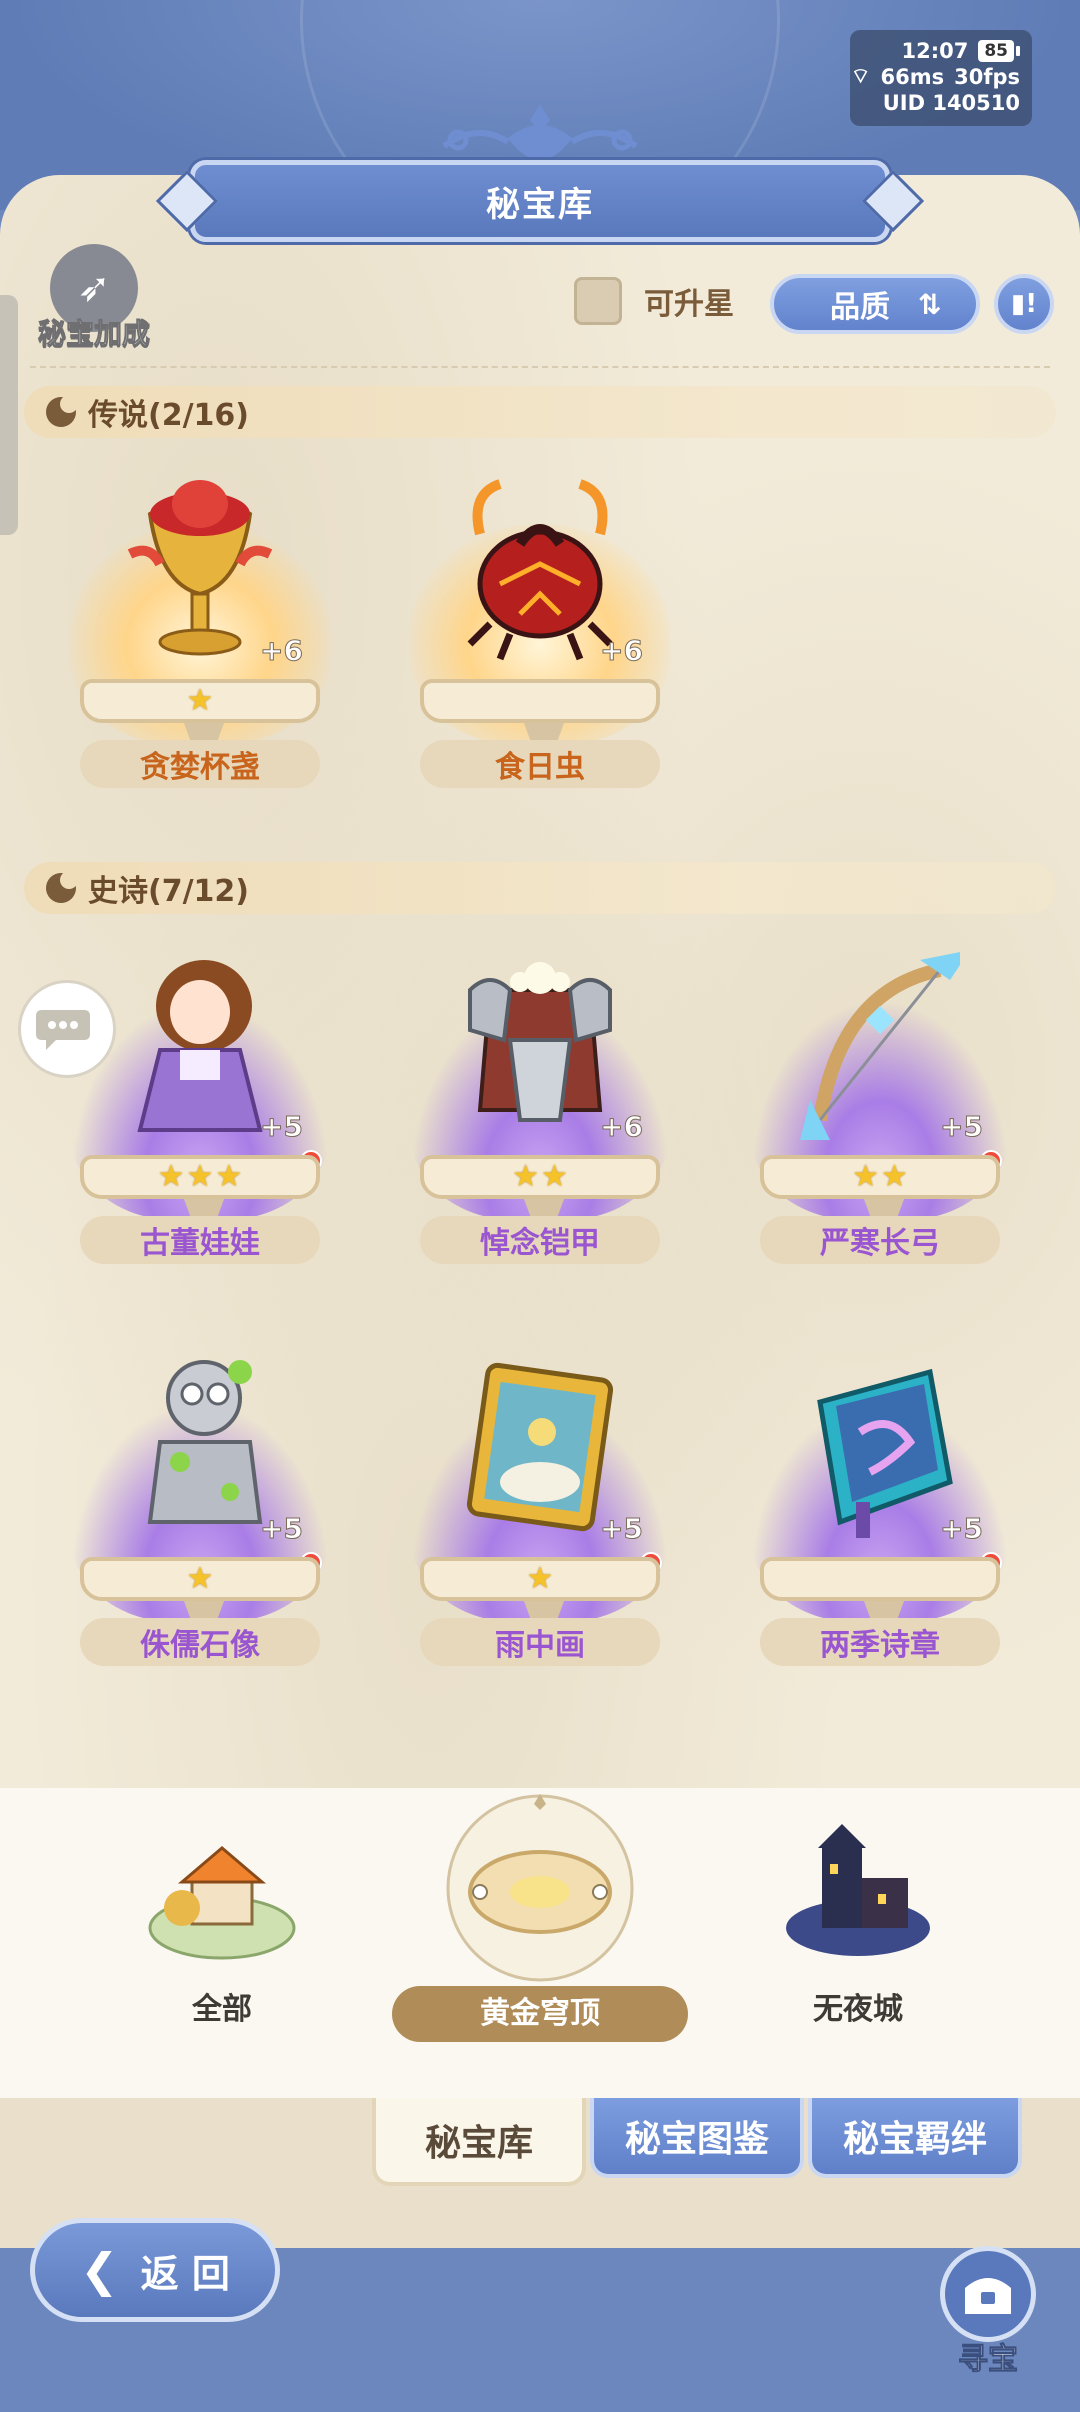  I want to click on section-epic-header: 史诗(7/12), so click(540, 888).